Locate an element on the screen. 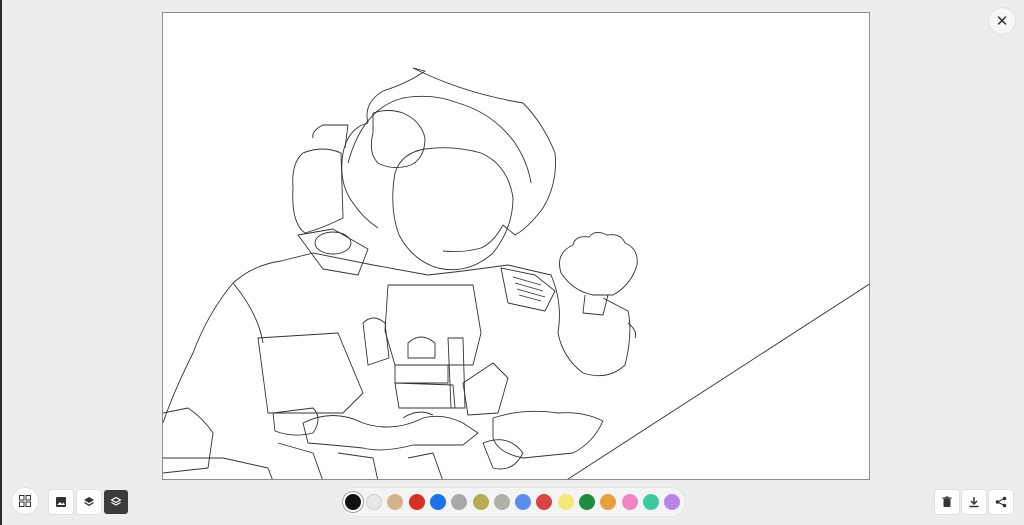 This screenshot has height=525, width=1024. trash-icon is located at coordinates (947, 501).